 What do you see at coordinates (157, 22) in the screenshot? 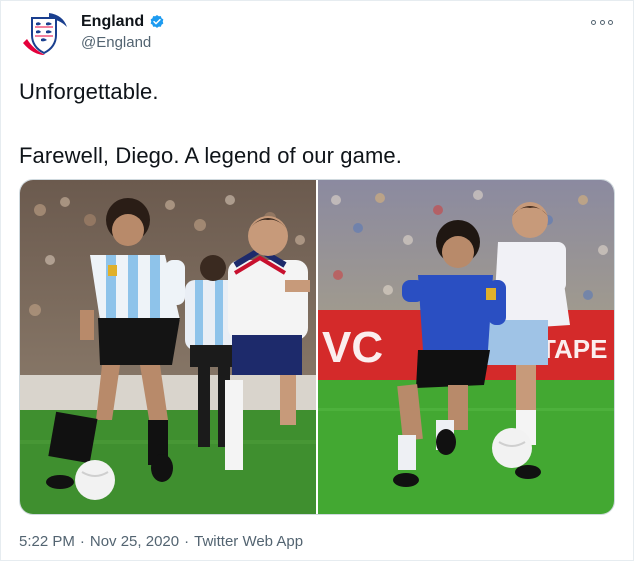
I see `verified-badge-icon` at bounding box center [157, 22].